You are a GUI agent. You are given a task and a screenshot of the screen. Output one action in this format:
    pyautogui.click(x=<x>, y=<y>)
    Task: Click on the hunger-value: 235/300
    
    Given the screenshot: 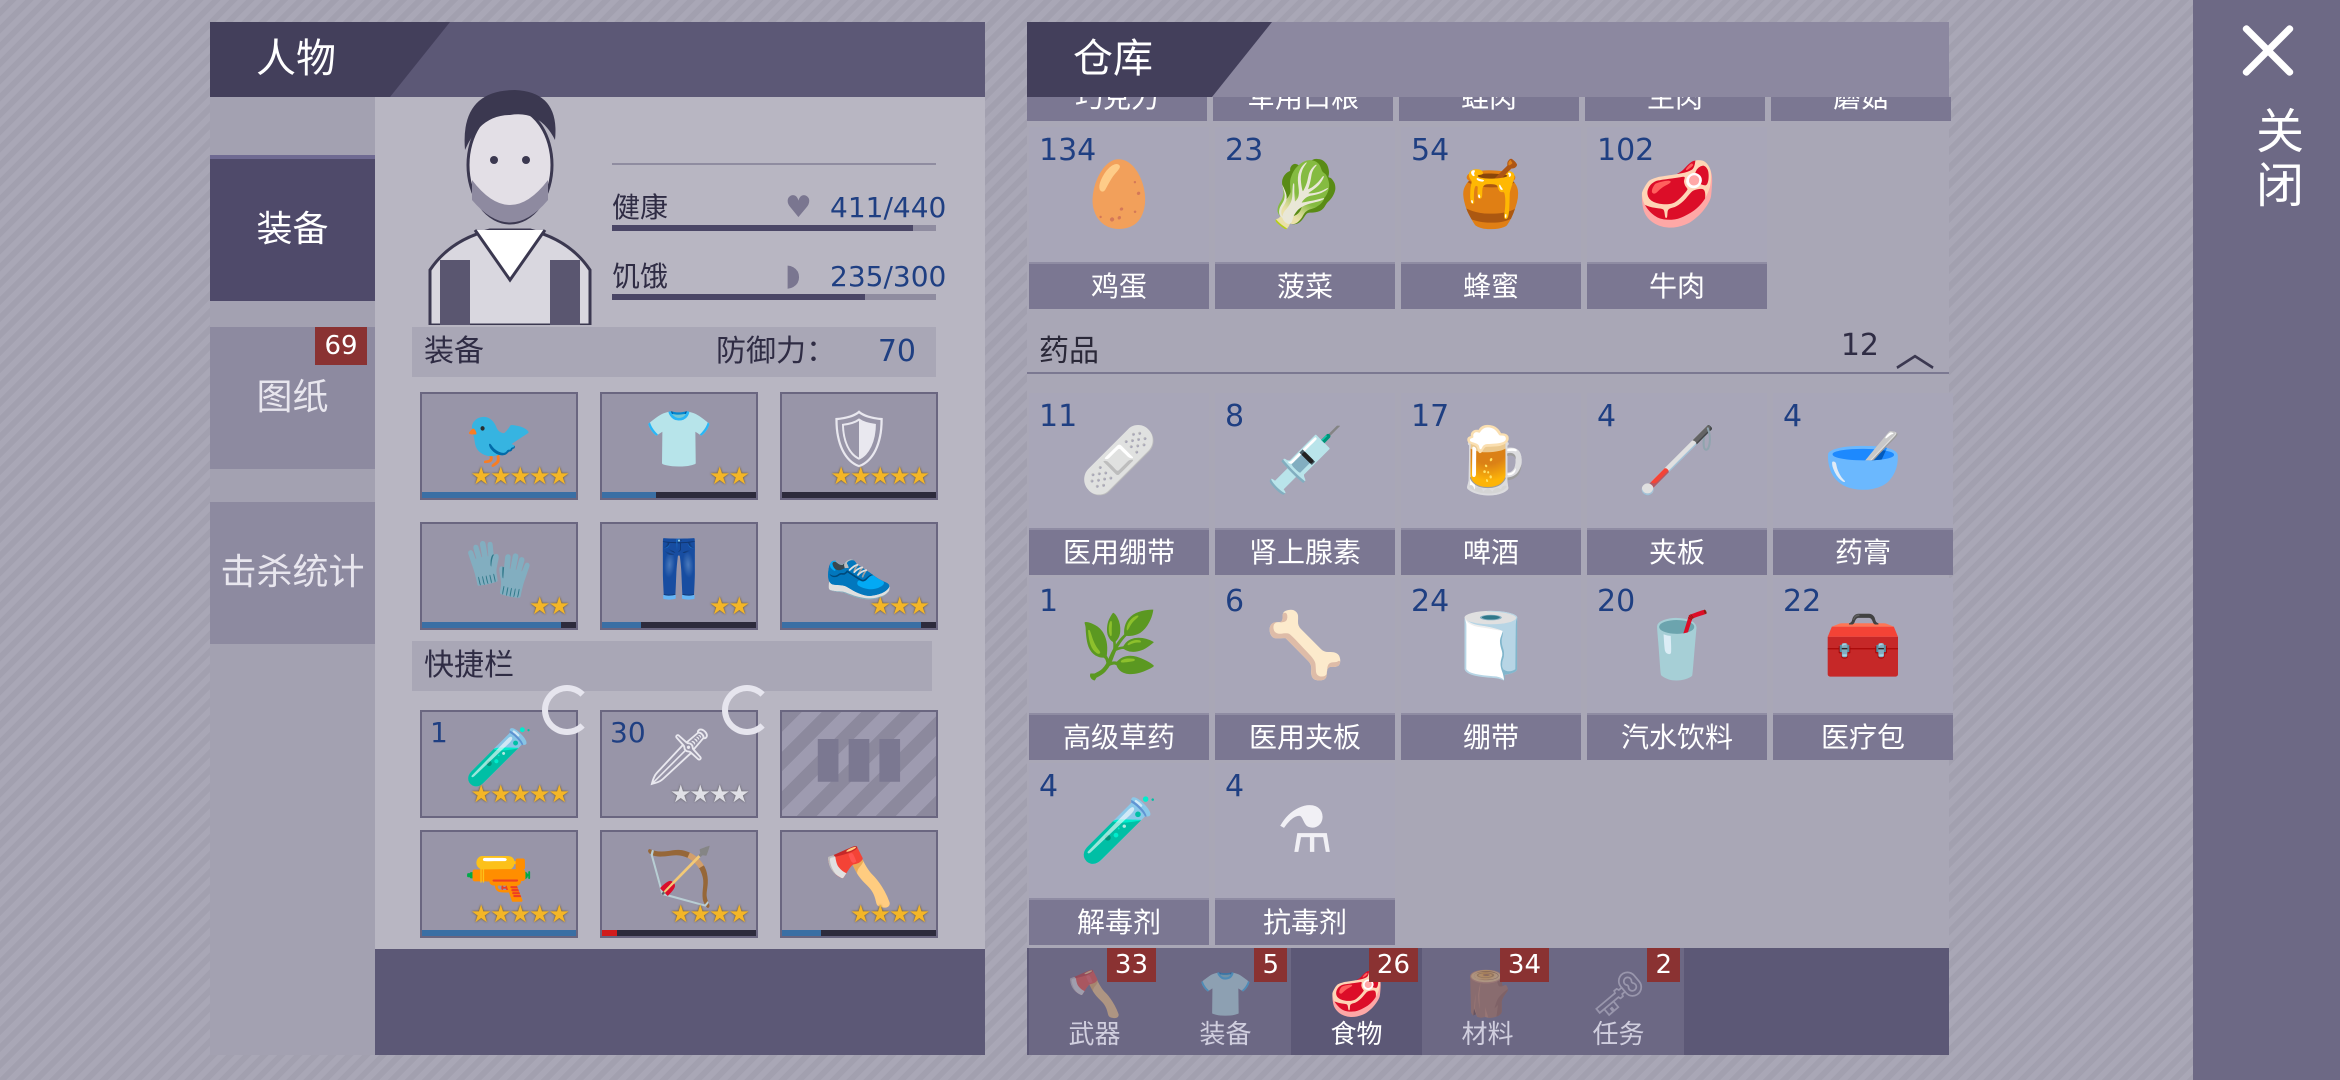 What is the action you would take?
    pyautogui.click(x=888, y=276)
    